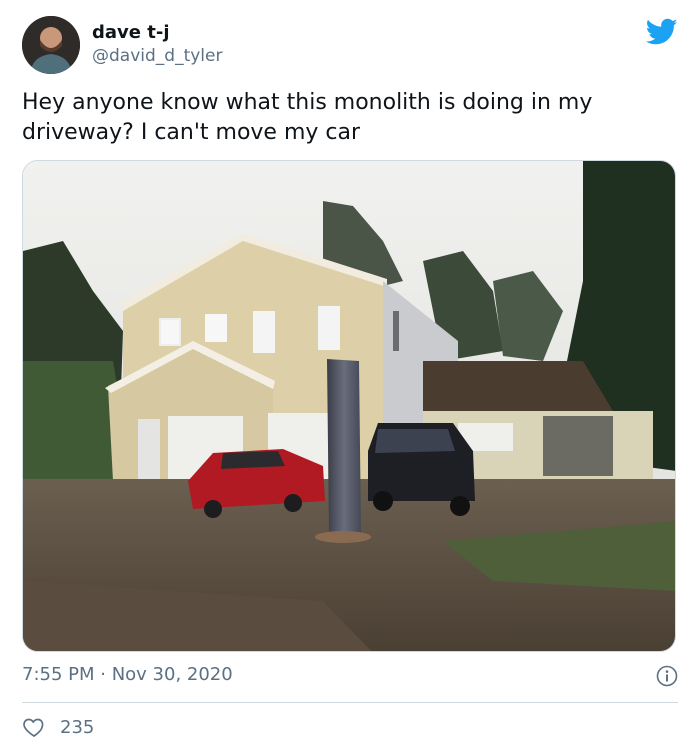 The image size is (700, 756). I want to click on divider, so click(350, 702).